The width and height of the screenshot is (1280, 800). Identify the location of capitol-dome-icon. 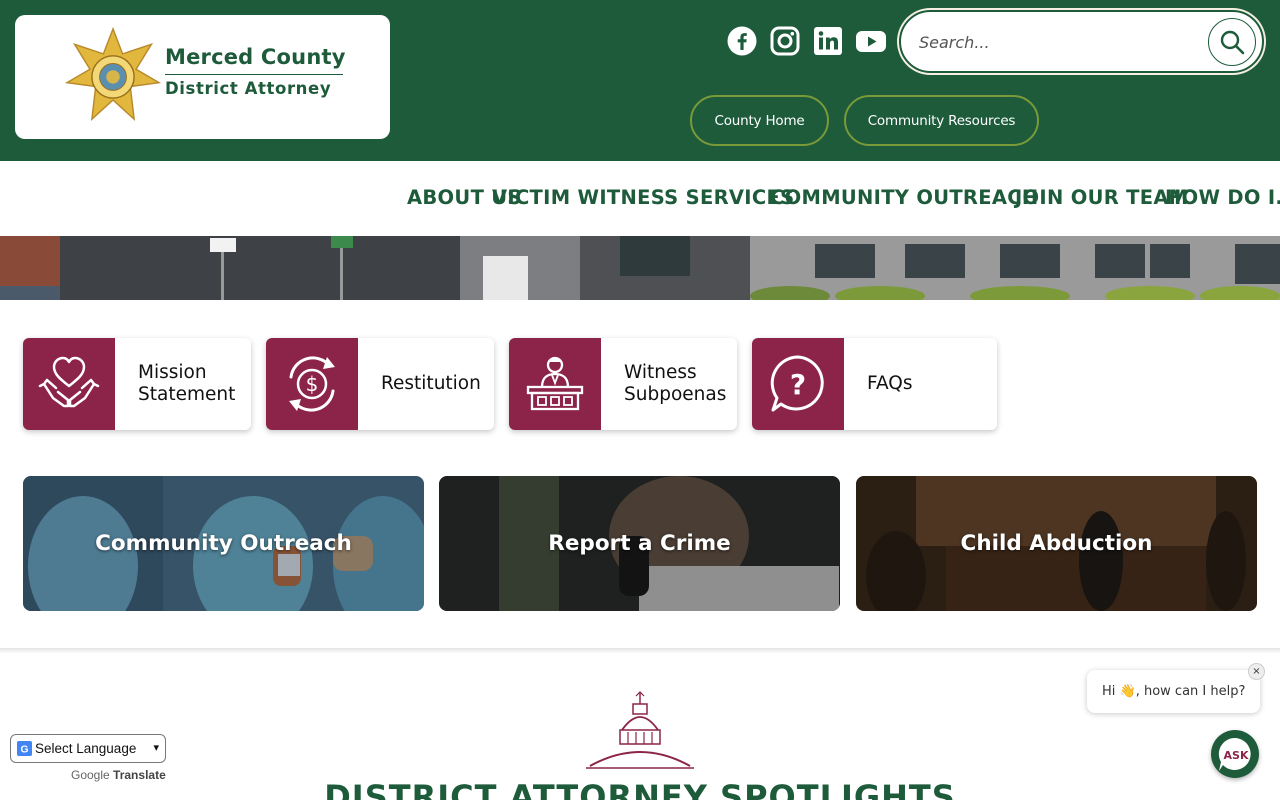
(640, 730).